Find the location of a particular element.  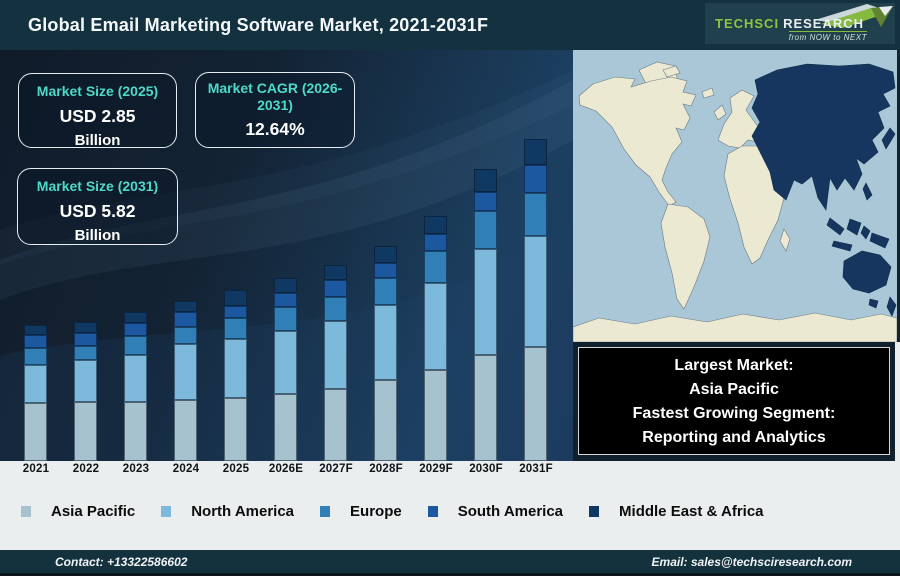

bar-2030f is located at coordinates (485, 315).